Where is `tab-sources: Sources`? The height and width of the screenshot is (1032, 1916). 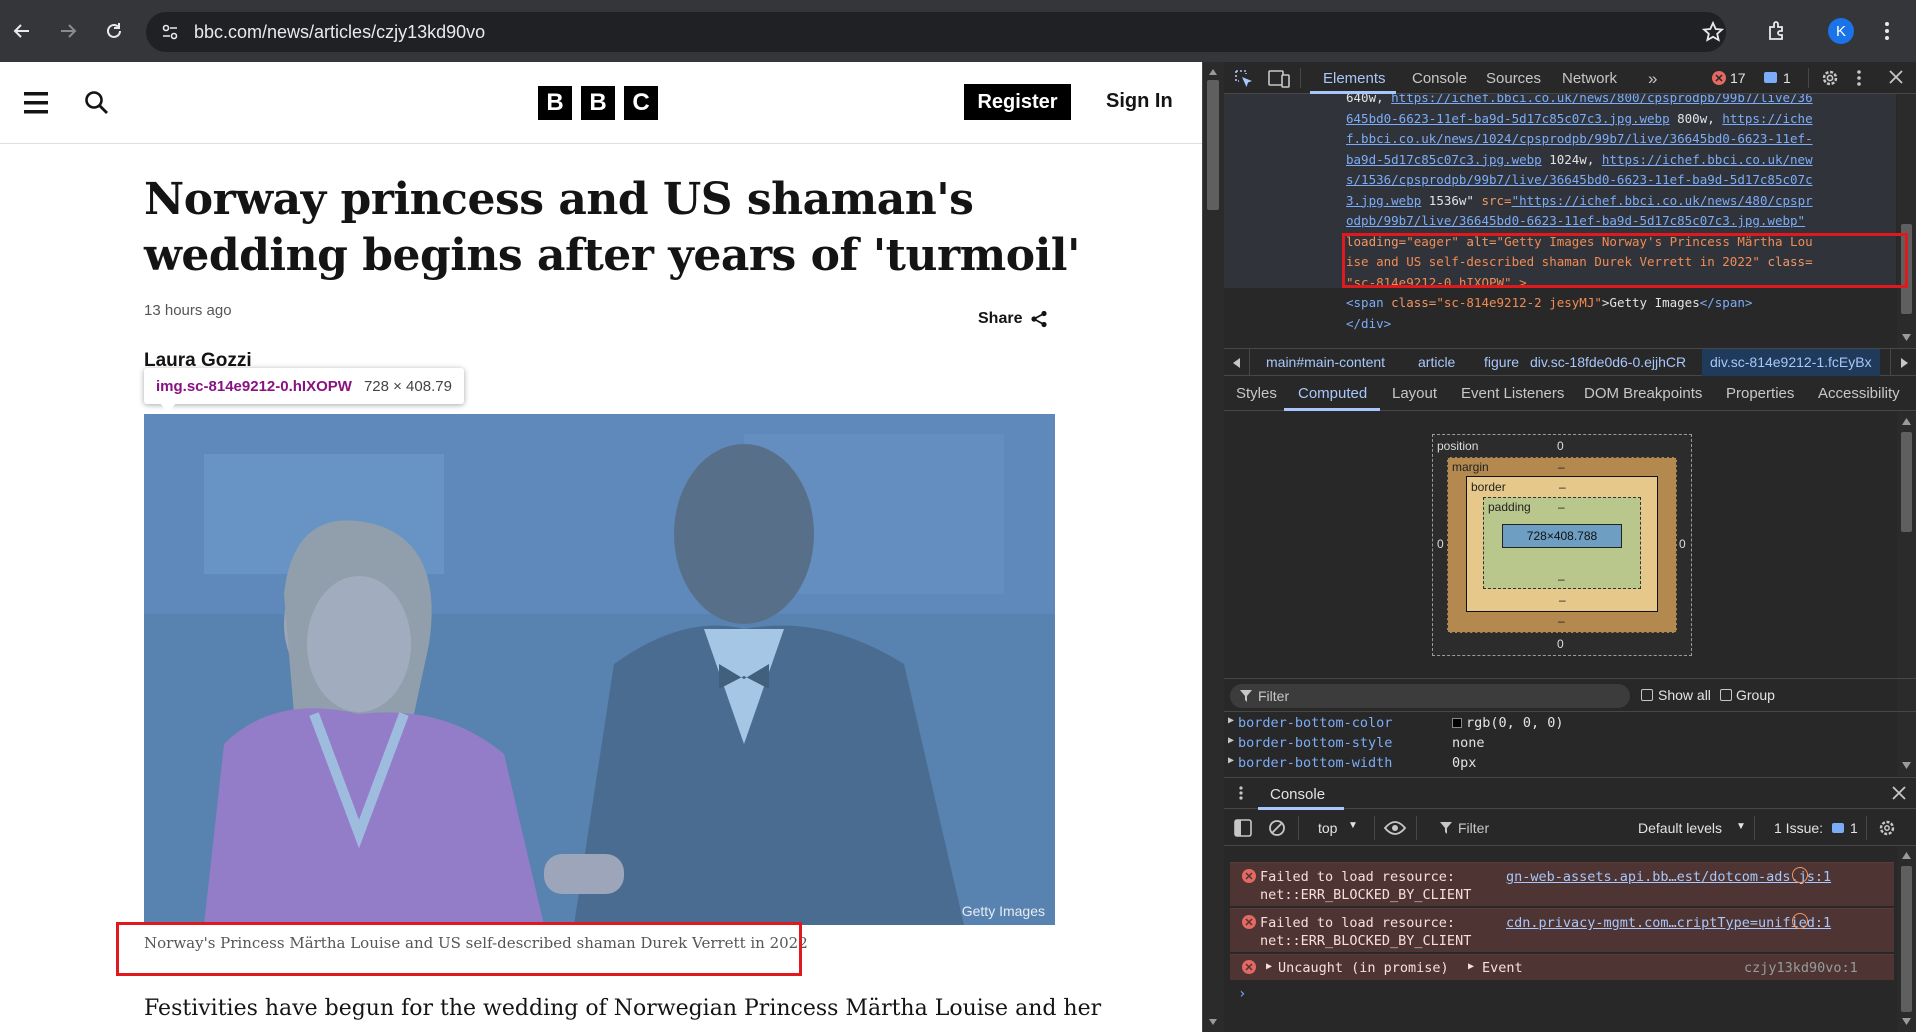
tab-sources: Sources is located at coordinates (1513, 78).